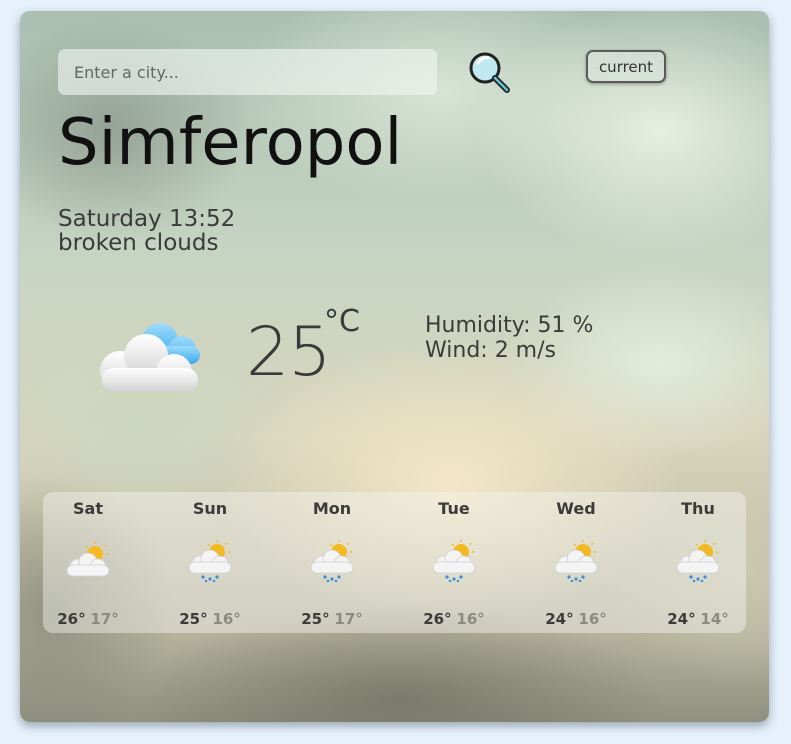 This screenshot has width=791, height=744. What do you see at coordinates (342, 321) in the screenshot?
I see `temperature-unit: °C` at bounding box center [342, 321].